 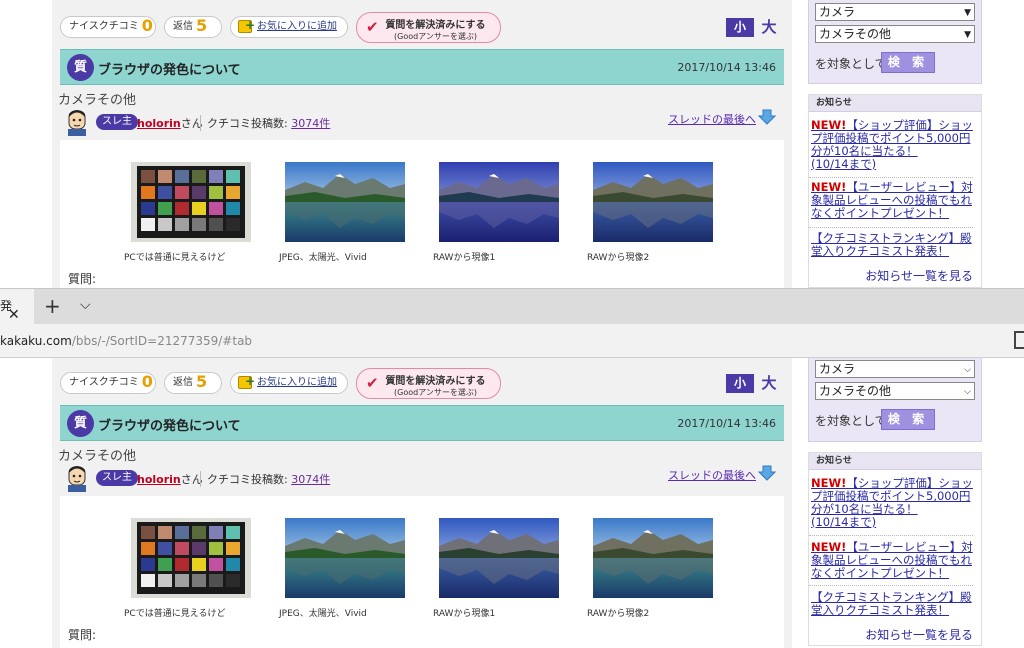 What do you see at coordinates (895, 369) in the screenshot?
I see `category-select: カメラ ⌵` at bounding box center [895, 369].